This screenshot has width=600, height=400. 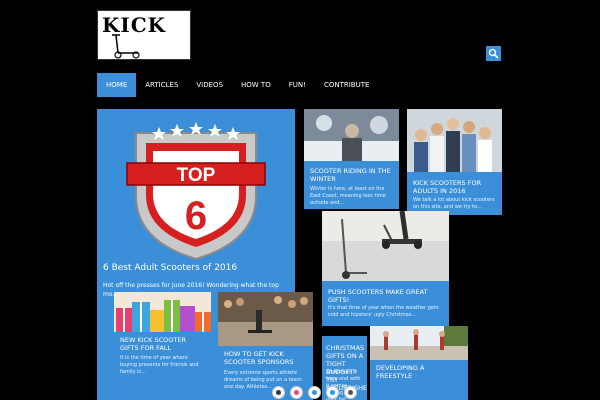 What do you see at coordinates (265, 319) in the screenshot?
I see `skatepark-crowd-photo` at bounding box center [265, 319].